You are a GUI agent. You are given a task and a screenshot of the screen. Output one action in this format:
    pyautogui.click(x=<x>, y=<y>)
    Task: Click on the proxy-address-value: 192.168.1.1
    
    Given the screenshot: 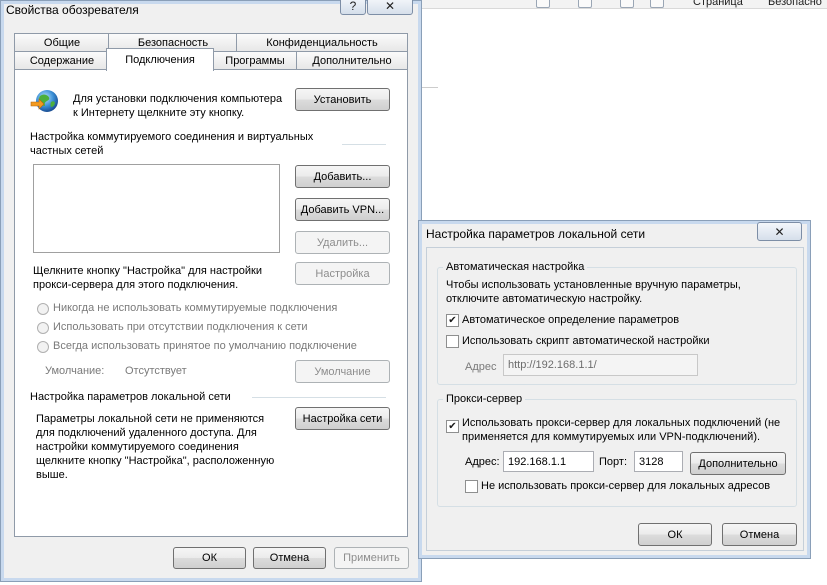 What is the action you would take?
    pyautogui.click(x=537, y=461)
    